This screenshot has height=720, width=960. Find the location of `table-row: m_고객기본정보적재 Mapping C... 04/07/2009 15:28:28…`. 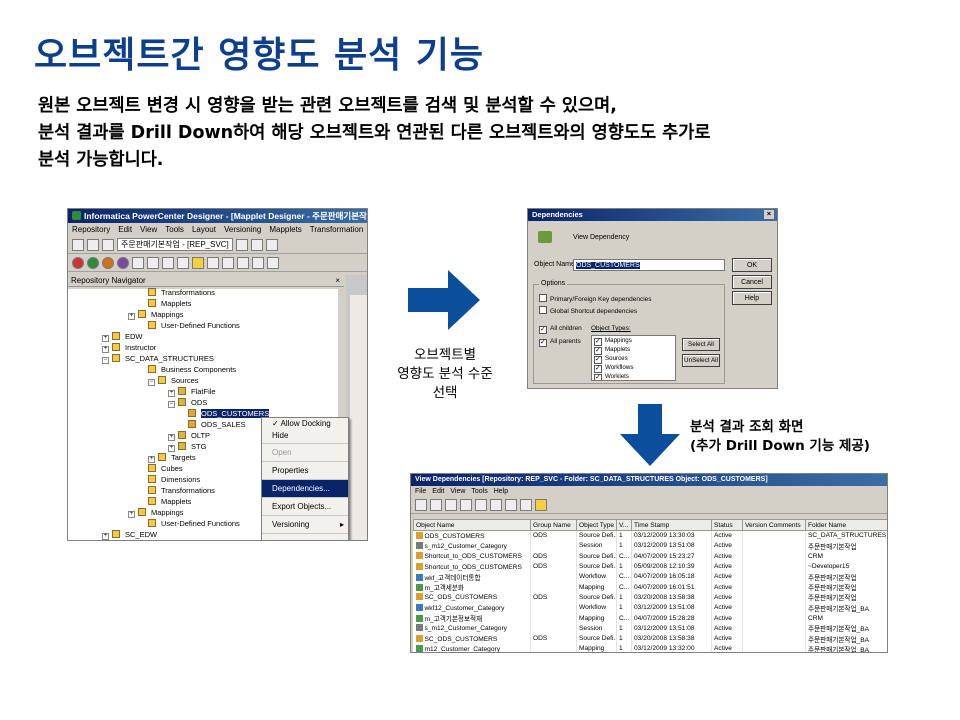

table-row: m_고객기본정보적재 Mapping C... 04/07/2009 15:28:28… is located at coordinates (650, 618).